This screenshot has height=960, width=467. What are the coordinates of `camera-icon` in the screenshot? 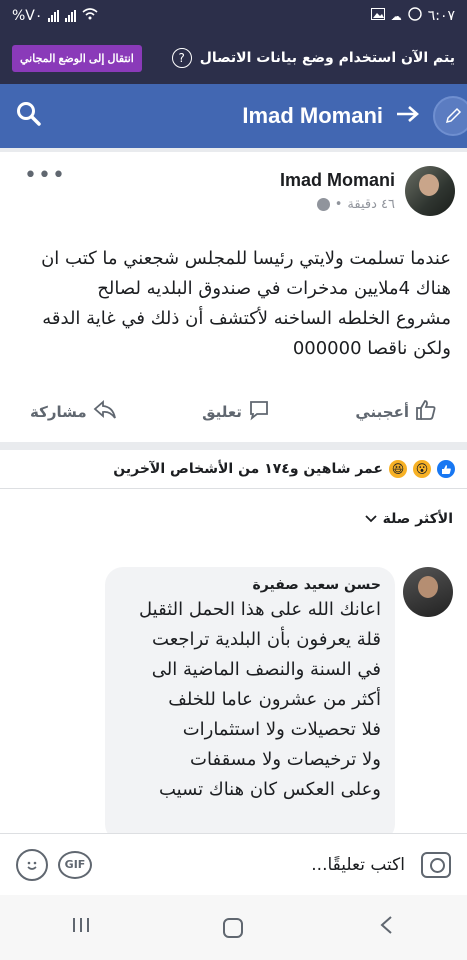 It's located at (436, 864).